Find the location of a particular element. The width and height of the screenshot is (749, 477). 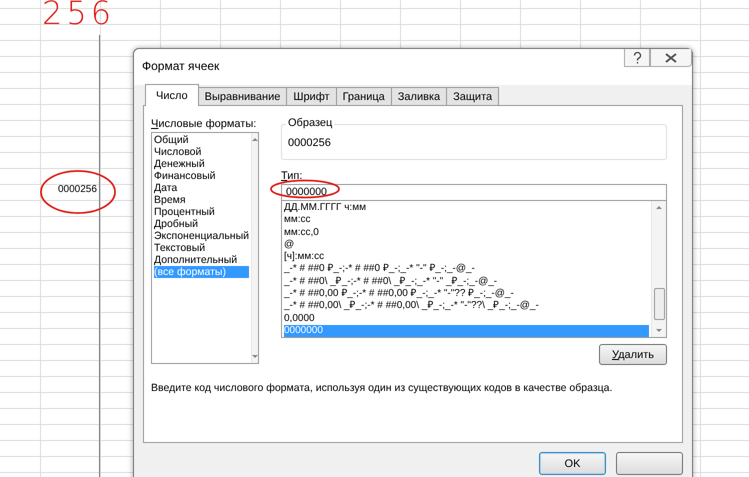

format-item: мм:сс,0 is located at coordinates (466, 232).